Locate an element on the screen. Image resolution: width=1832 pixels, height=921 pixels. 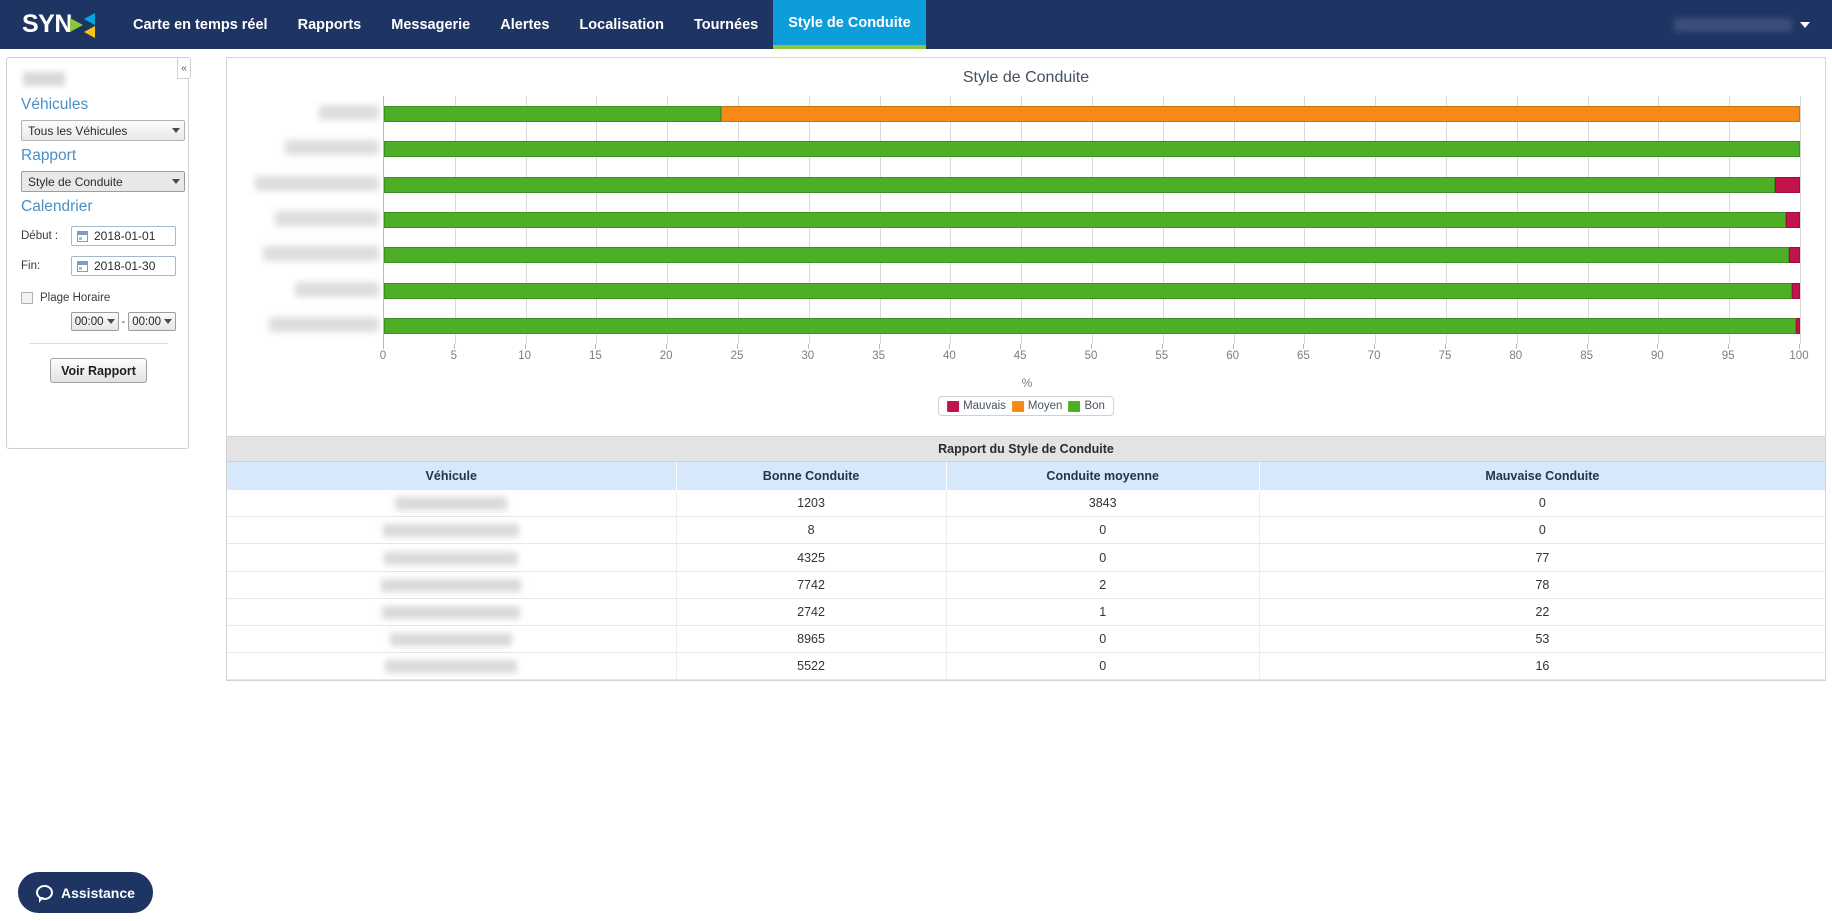
chart-legend: Mauvais Moyen Bon is located at coordinates (1026, 406).